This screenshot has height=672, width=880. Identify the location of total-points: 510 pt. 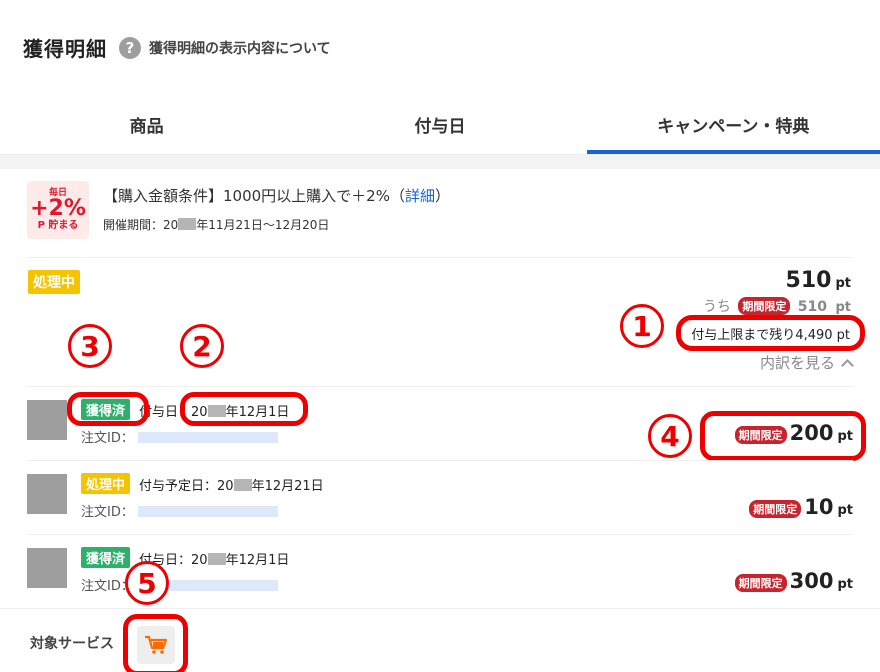
(818, 280).